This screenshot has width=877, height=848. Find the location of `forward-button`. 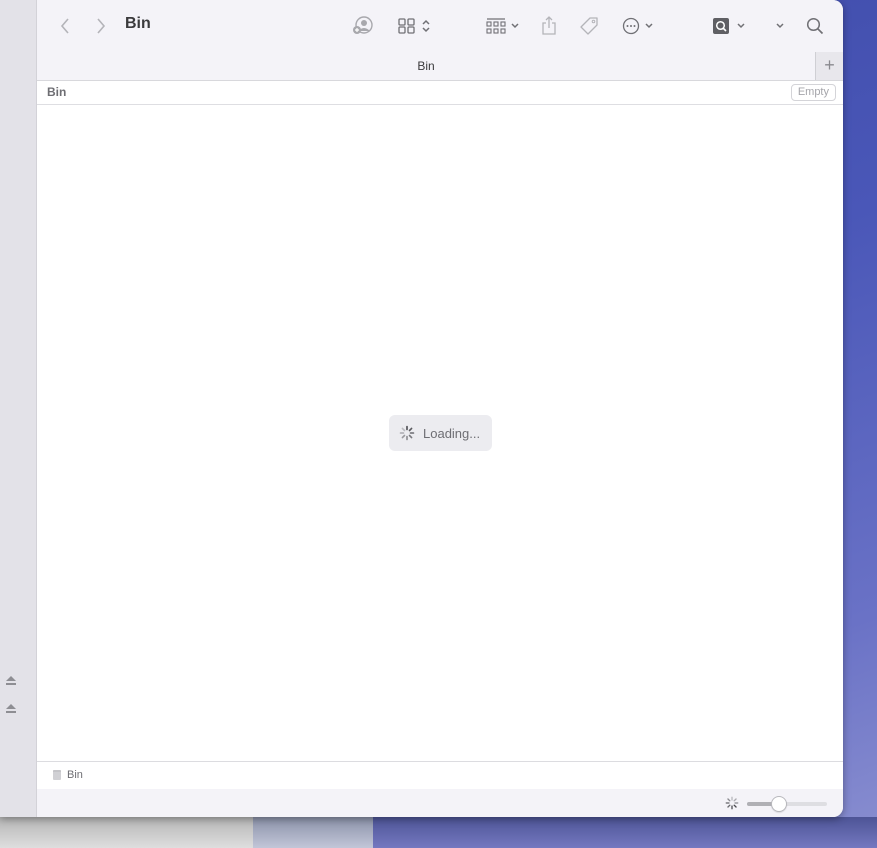

forward-button is located at coordinates (101, 26).